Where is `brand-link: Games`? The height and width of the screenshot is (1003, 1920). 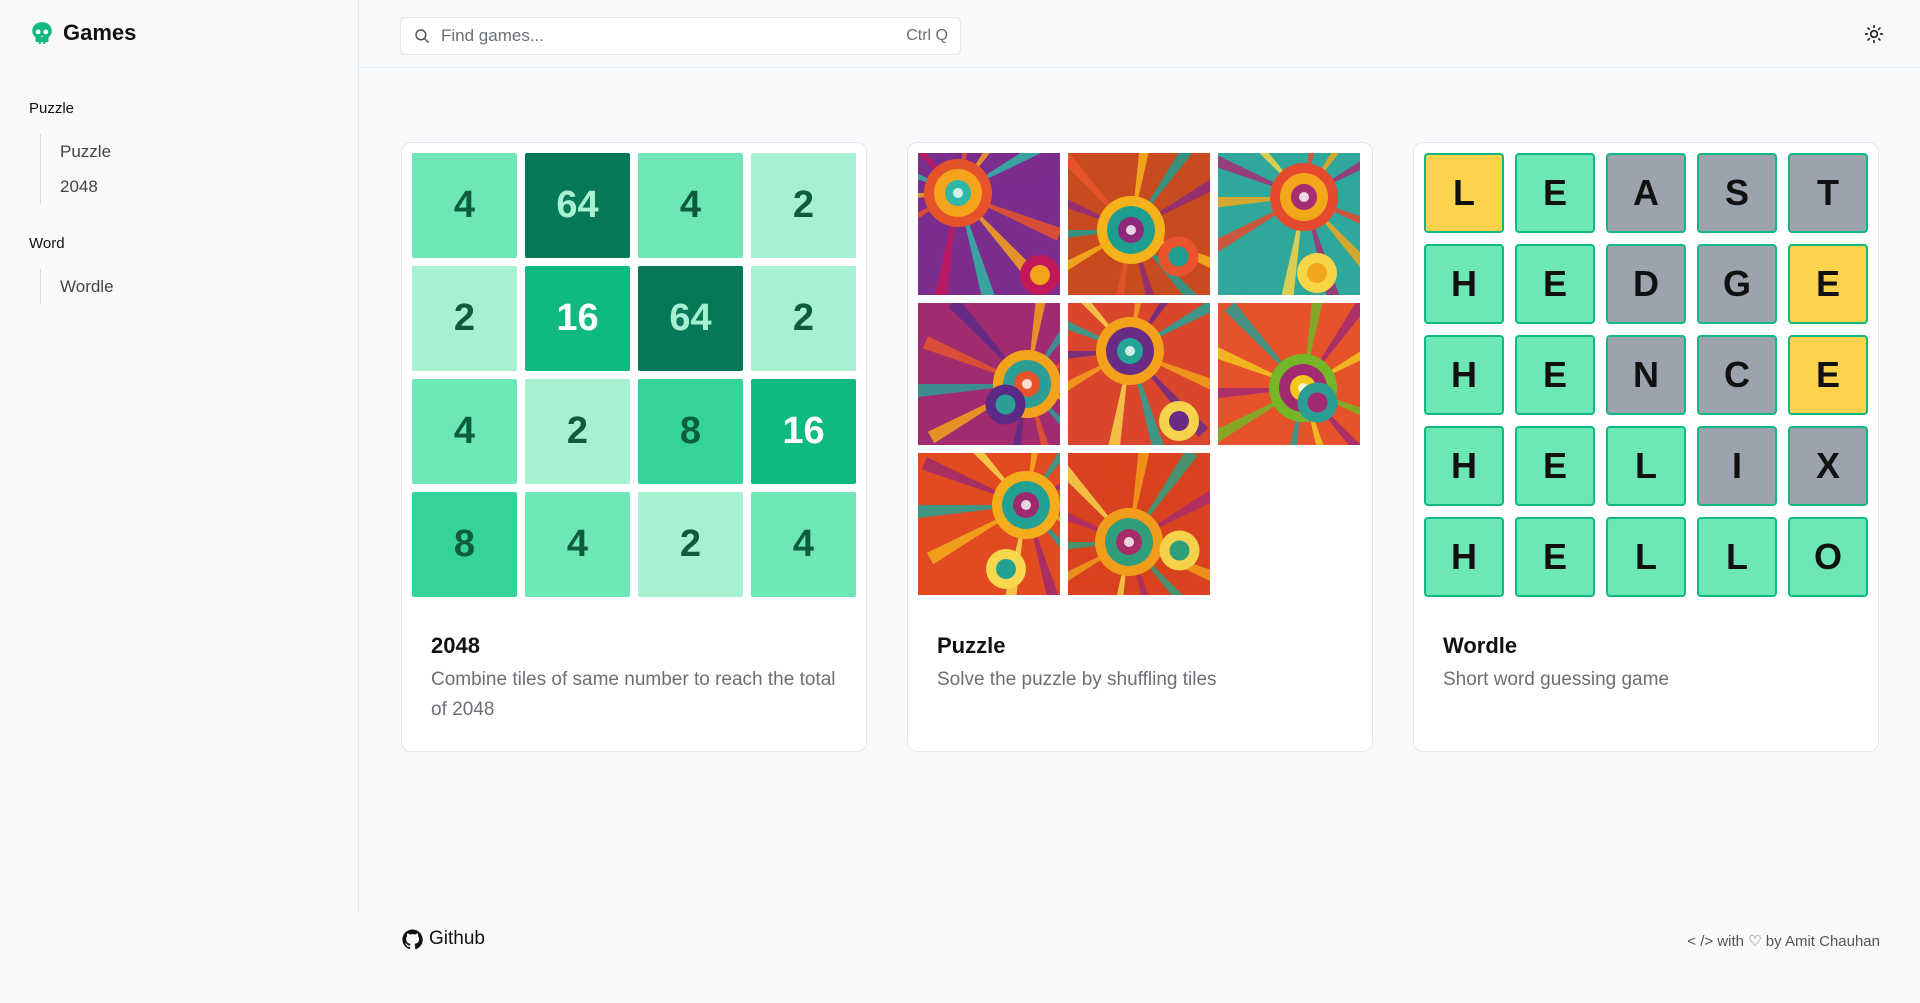
brand-link: Games is located at coordinates (82, 33).